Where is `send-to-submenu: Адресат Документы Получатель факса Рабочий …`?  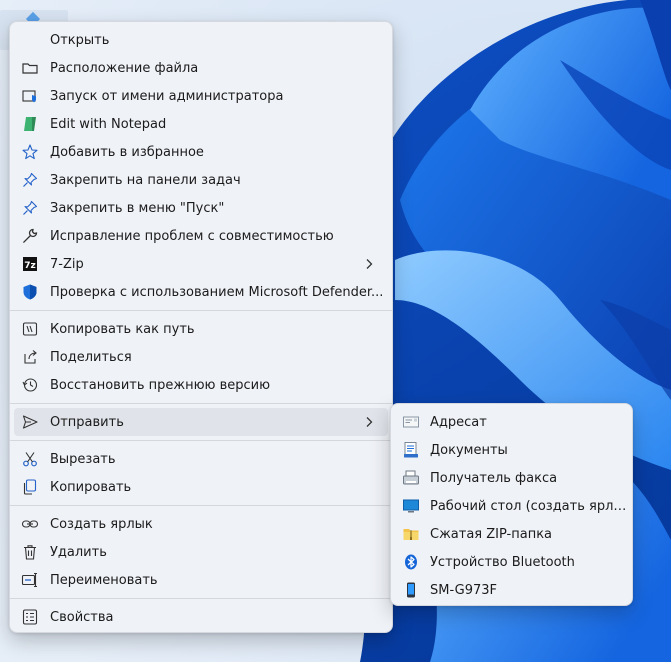 send-to-submenu: Адресат Документы Получатель факса Рабочий … is located at coordinates (511, 504).